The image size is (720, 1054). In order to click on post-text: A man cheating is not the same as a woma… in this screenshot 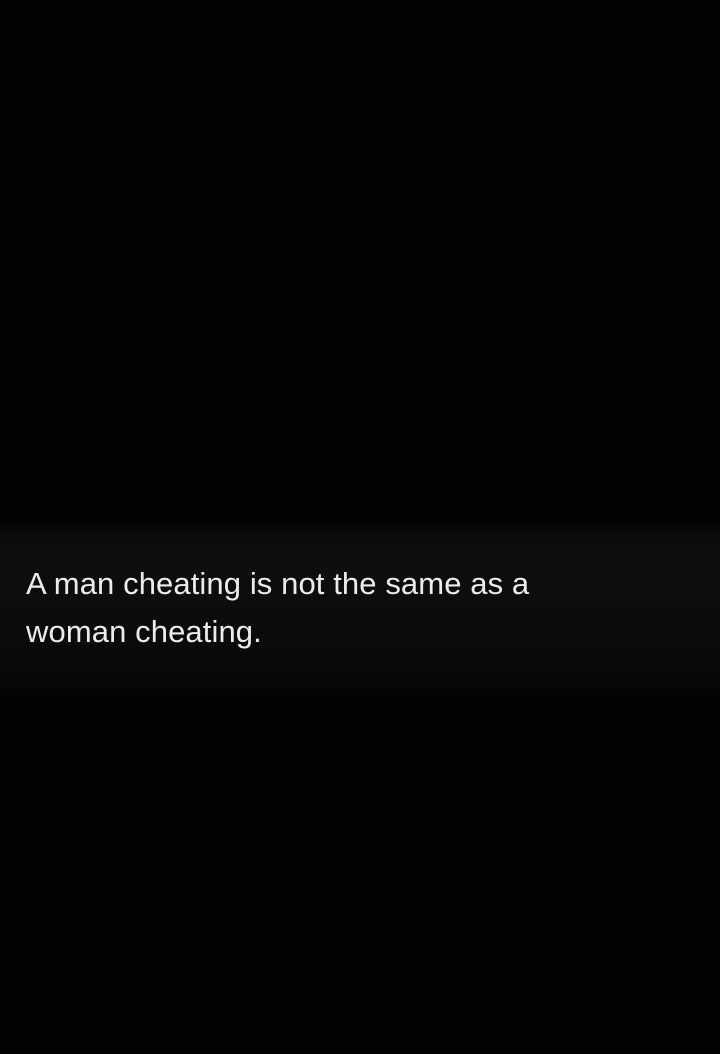, I will do `click(366, 608)`.